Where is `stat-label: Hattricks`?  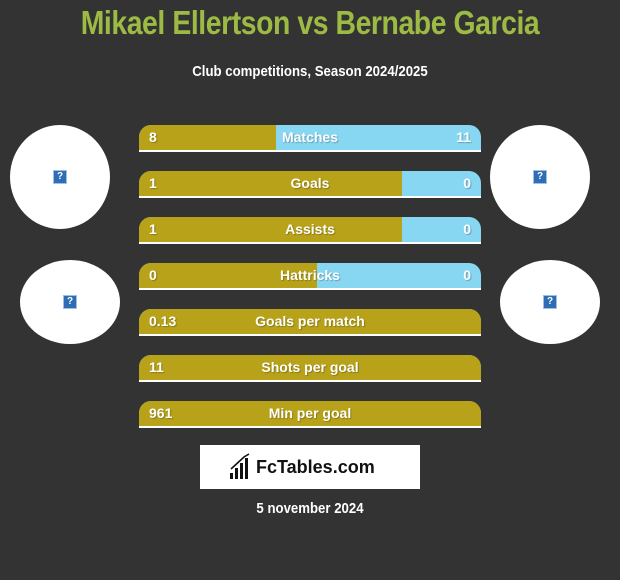
stat-label: Hattricks is located at coordinates (310, 275).